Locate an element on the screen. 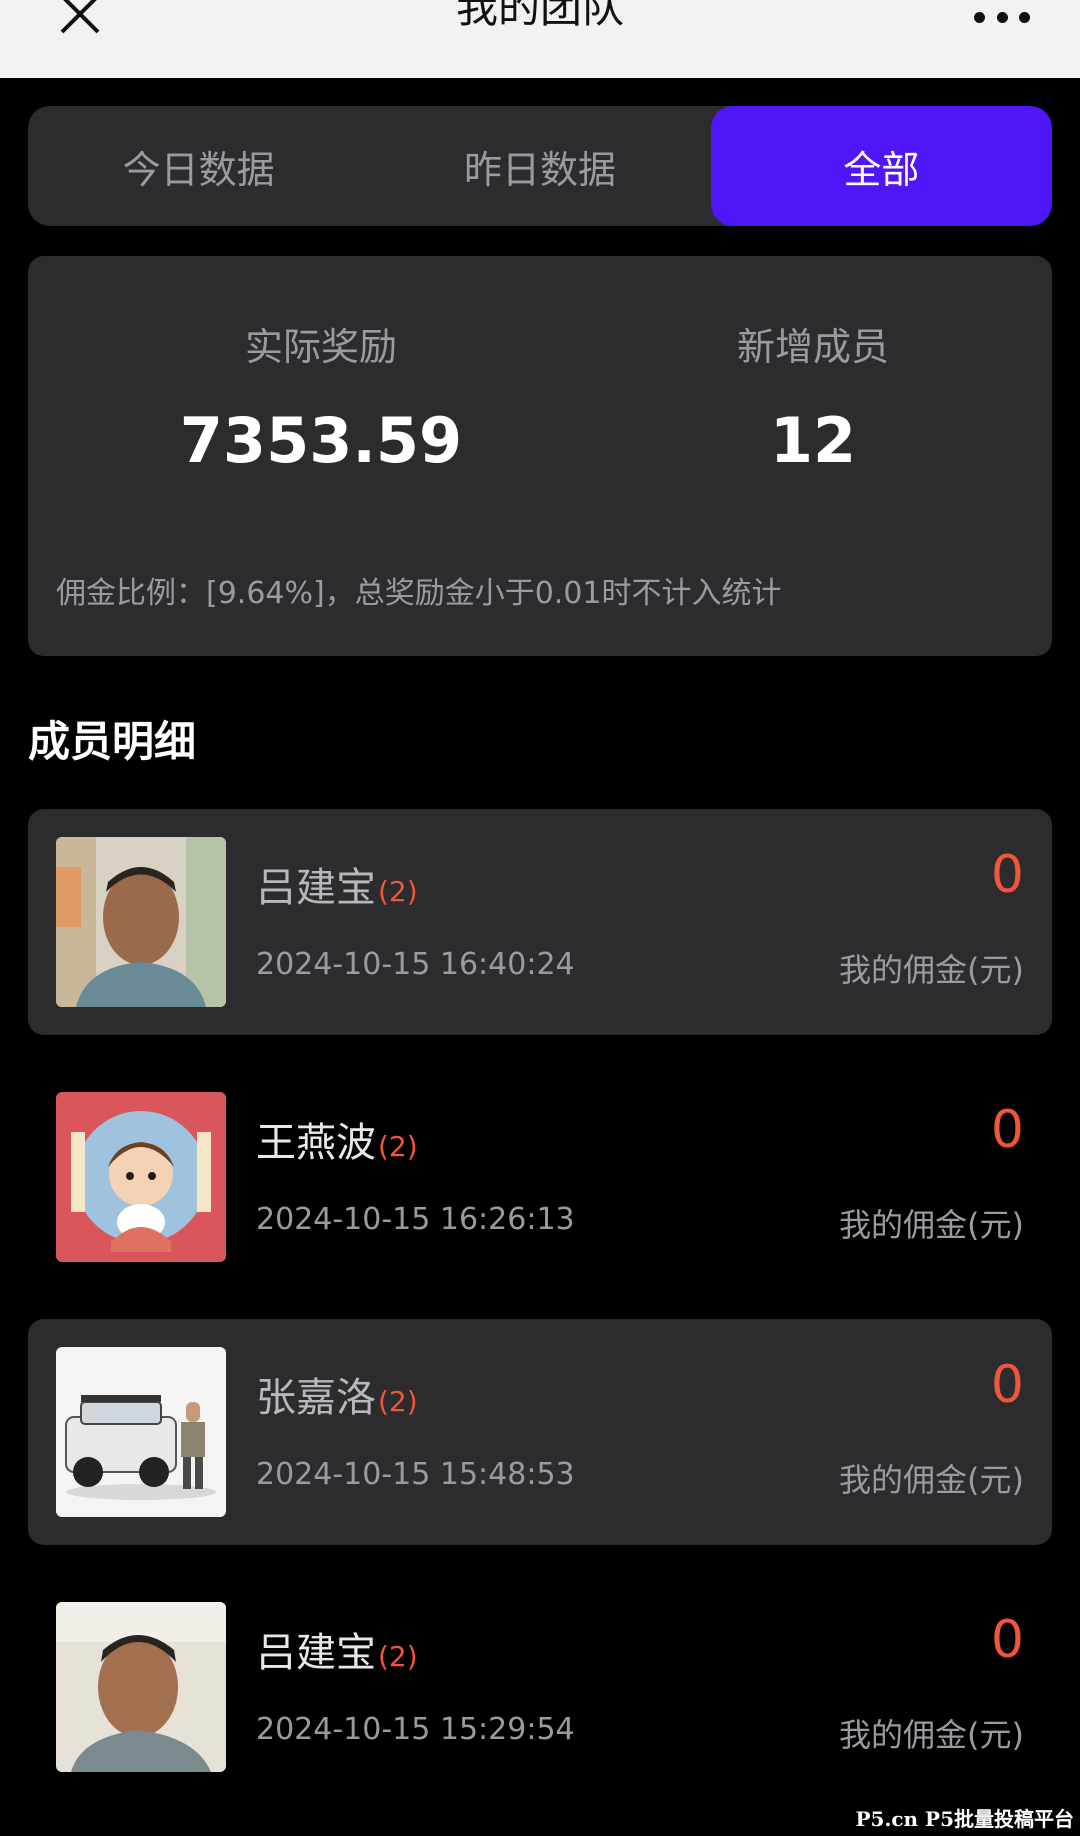  new-members-value: 12 is located at coordinates (813, 440).